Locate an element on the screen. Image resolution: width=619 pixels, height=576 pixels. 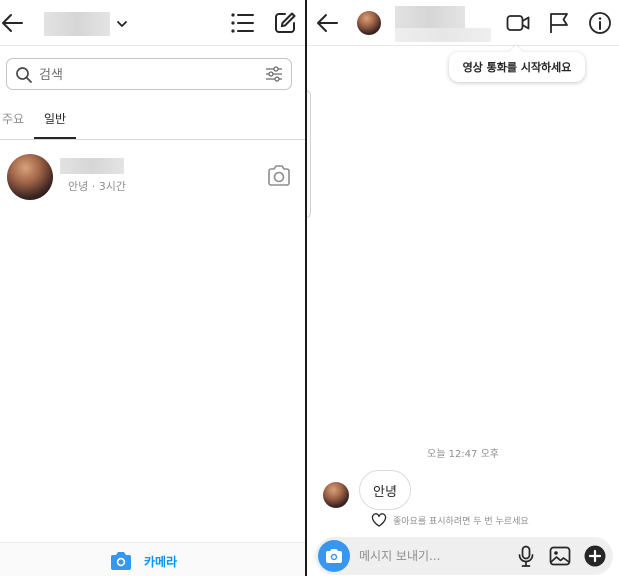
tab-primary: 주요 is located at coordinates (13, 118).